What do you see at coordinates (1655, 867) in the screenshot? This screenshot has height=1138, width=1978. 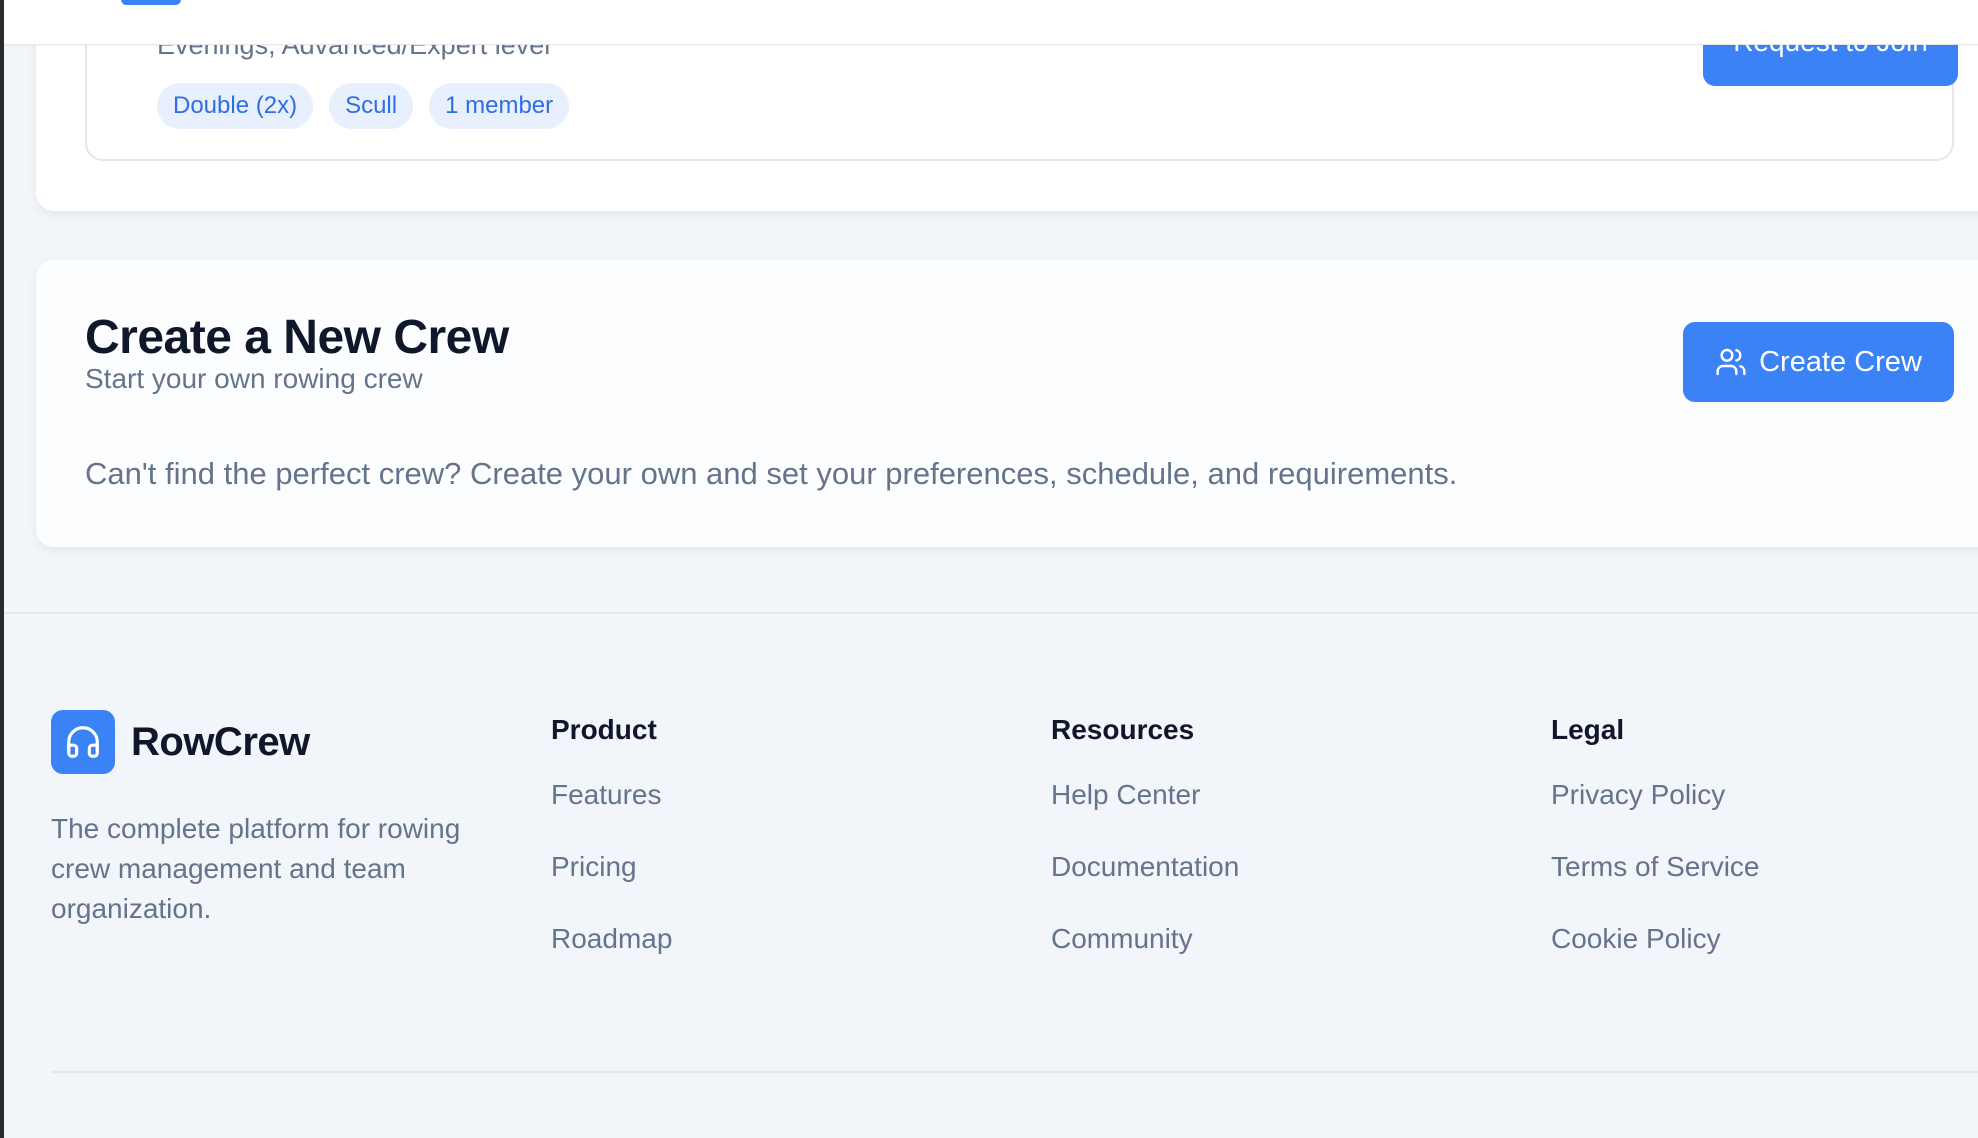 I see `footer-link-terms-of-service: Terms of Service` at bounding box center [1655, 867].